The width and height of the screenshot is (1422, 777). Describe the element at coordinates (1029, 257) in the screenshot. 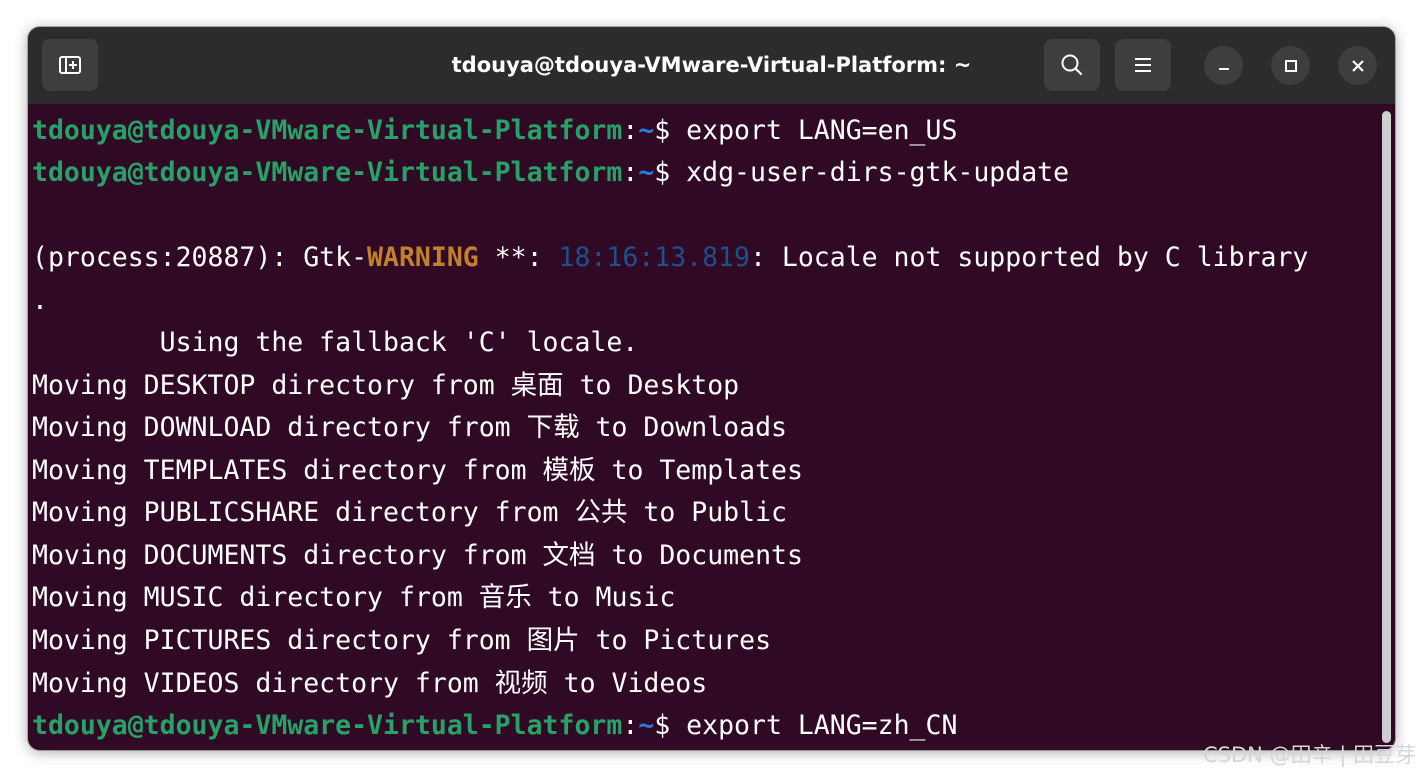

I see `warning-message: : Locale not supported by C library` at that location.